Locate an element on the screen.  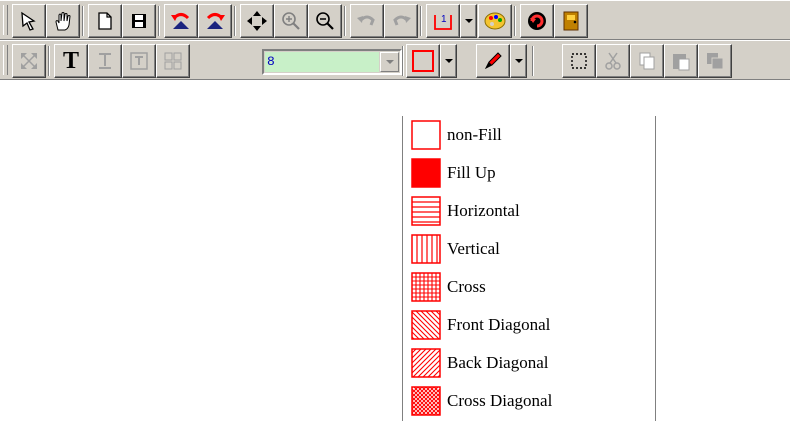
menu-item-label: Horizontal is located at coordinates (483, 210).